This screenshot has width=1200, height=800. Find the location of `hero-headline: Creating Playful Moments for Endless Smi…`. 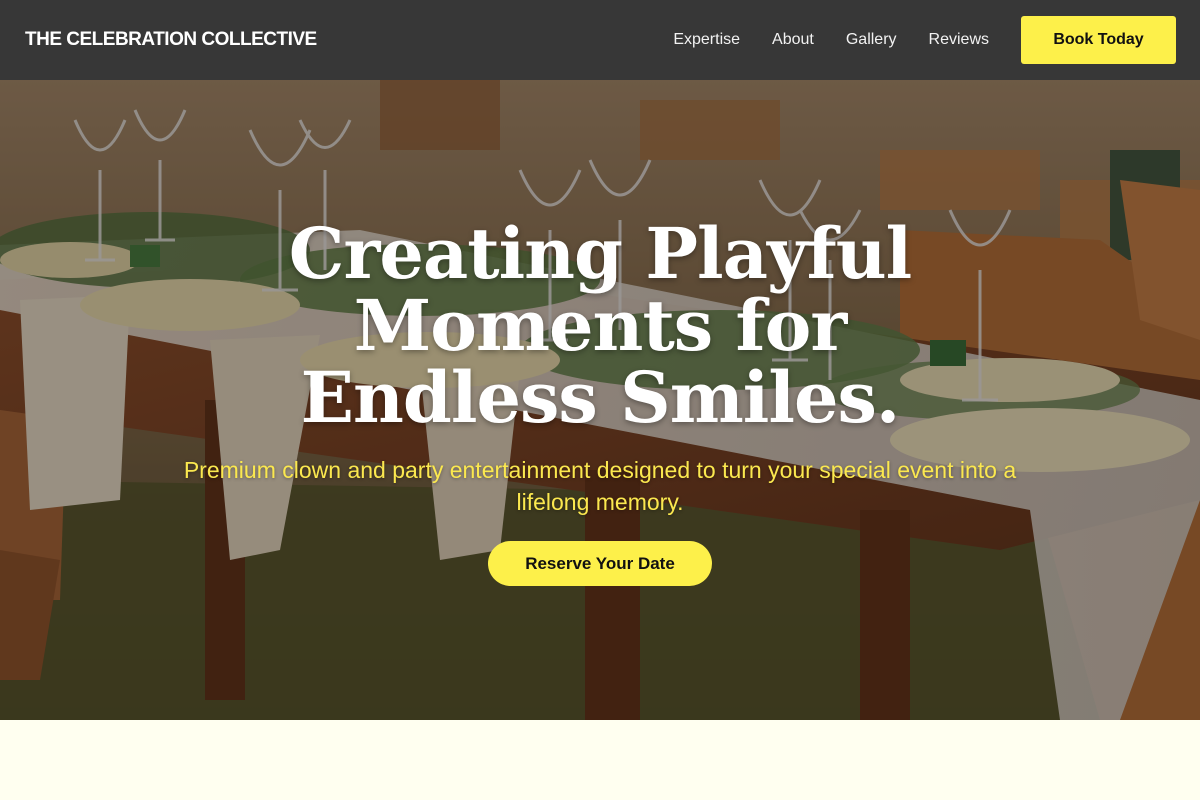

hero-headline: Creating Playful Moments for Endless Smi… is located at coordinates (600, 325).